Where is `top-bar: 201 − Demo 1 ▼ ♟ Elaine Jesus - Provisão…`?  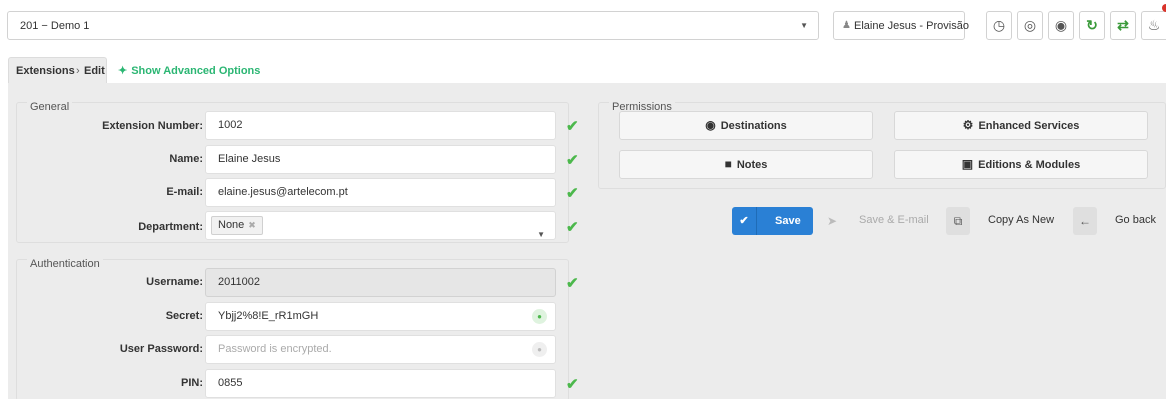
top-bar: 201 − Demo 1 ▼ ♟ Elaine Jesus - Provisão… is located at coordinates (583, 25).